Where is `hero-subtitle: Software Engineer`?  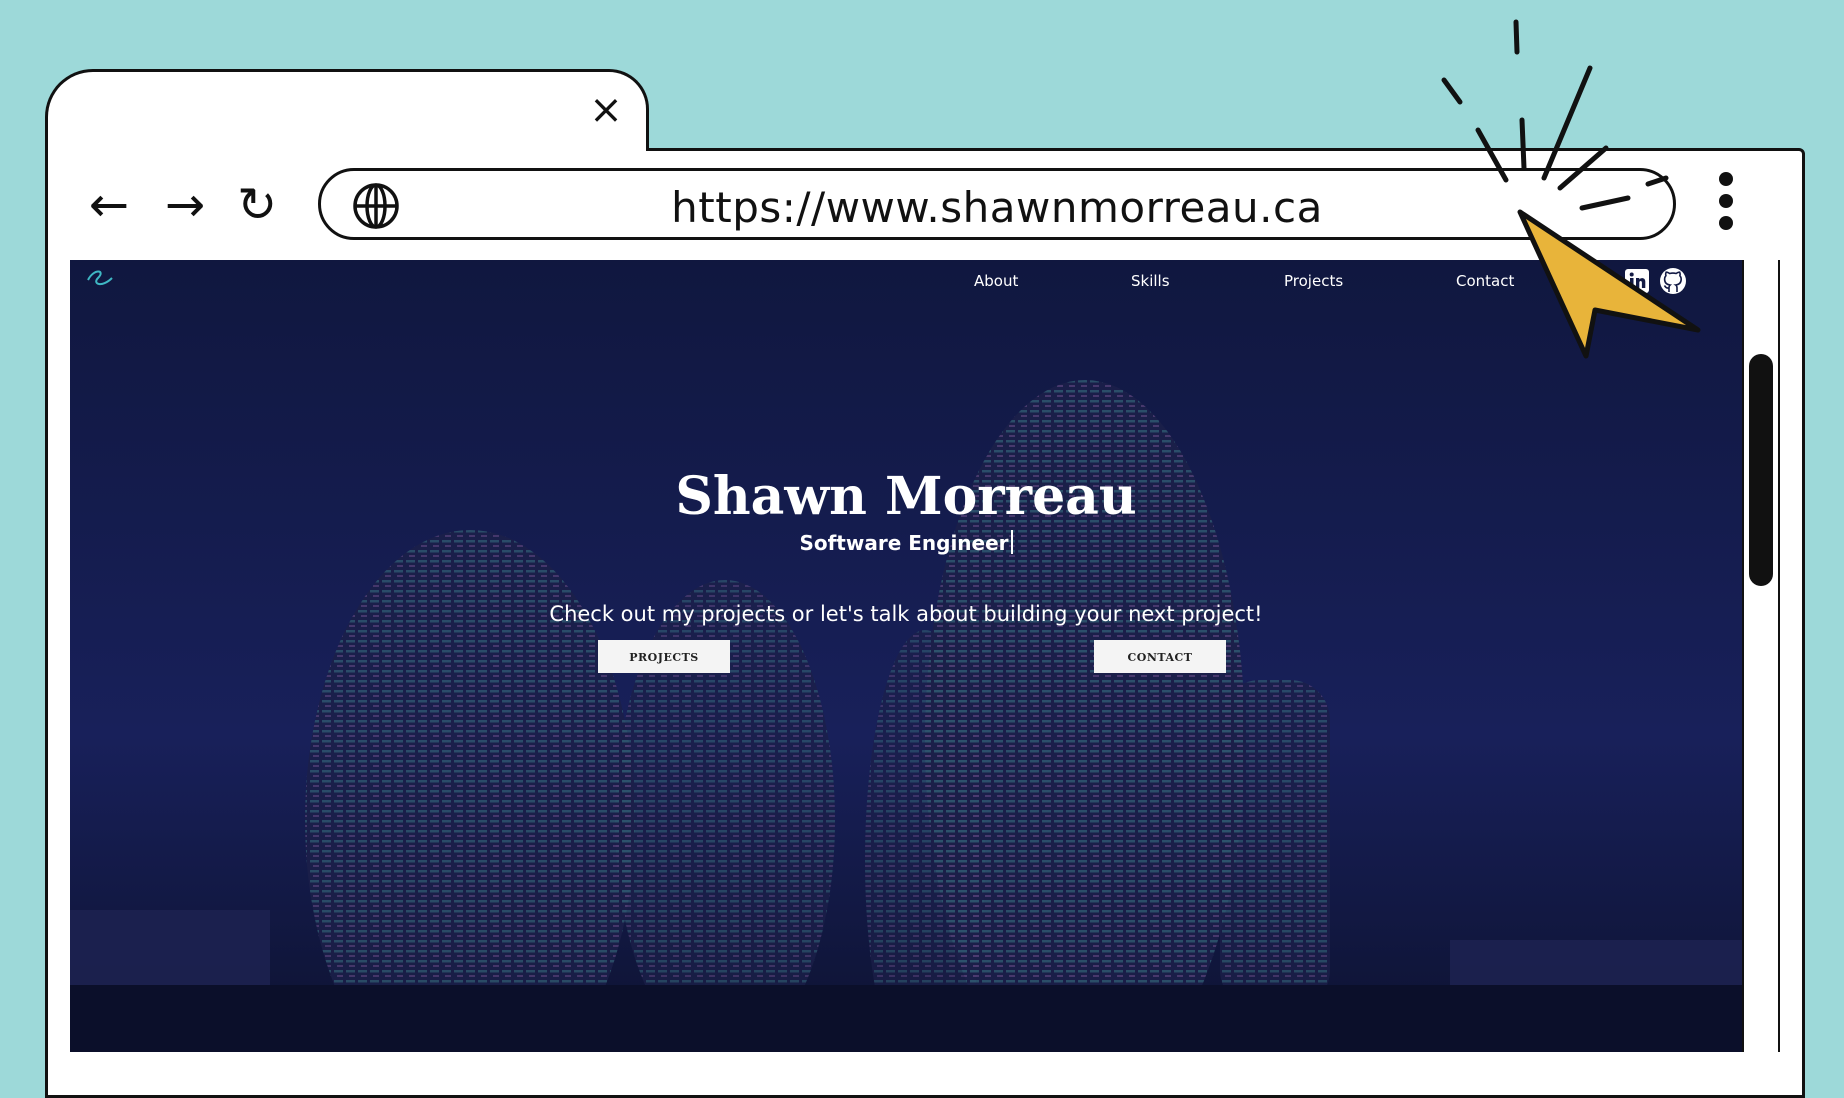 hero-subtitle: Software Engineer is located at coordinates (904, 543).